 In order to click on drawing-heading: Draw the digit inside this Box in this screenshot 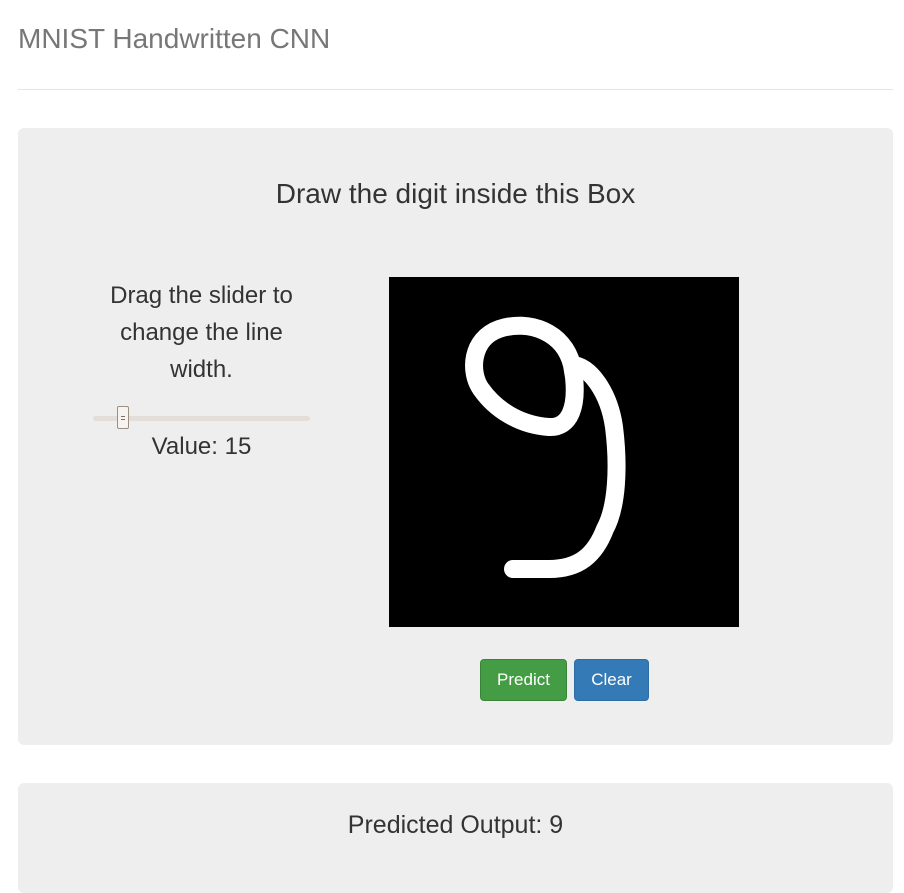, I will do `click(455, 193)`.